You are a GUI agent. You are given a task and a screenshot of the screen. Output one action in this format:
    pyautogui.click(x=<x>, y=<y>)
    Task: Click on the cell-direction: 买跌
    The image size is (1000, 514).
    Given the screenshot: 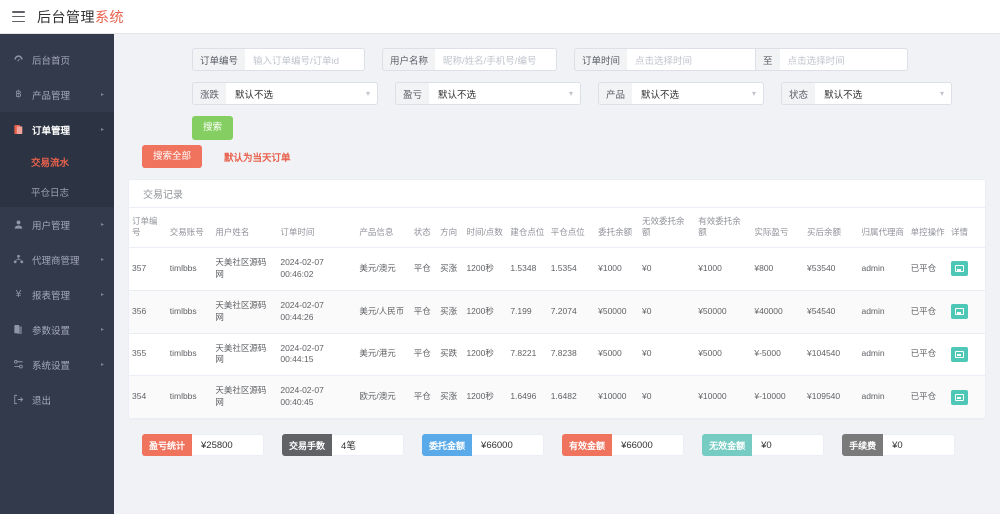 What is the action you would take?
    pyautogui.click(x=450, y=355)
    